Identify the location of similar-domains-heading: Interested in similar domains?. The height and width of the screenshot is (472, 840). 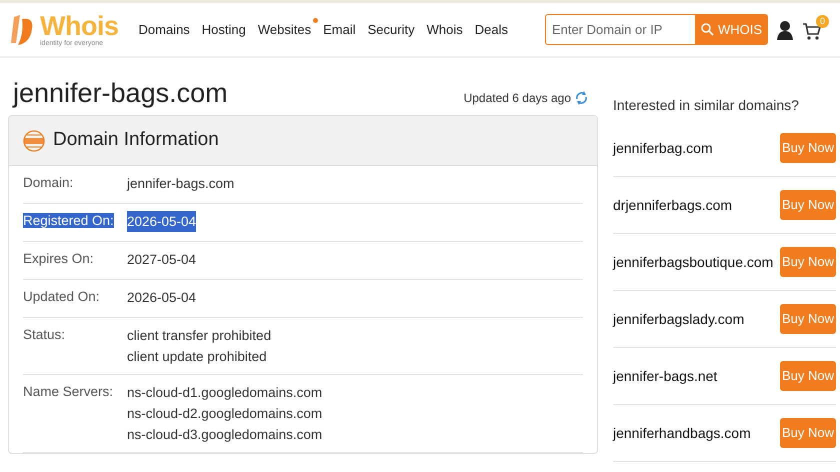
(706, 105).